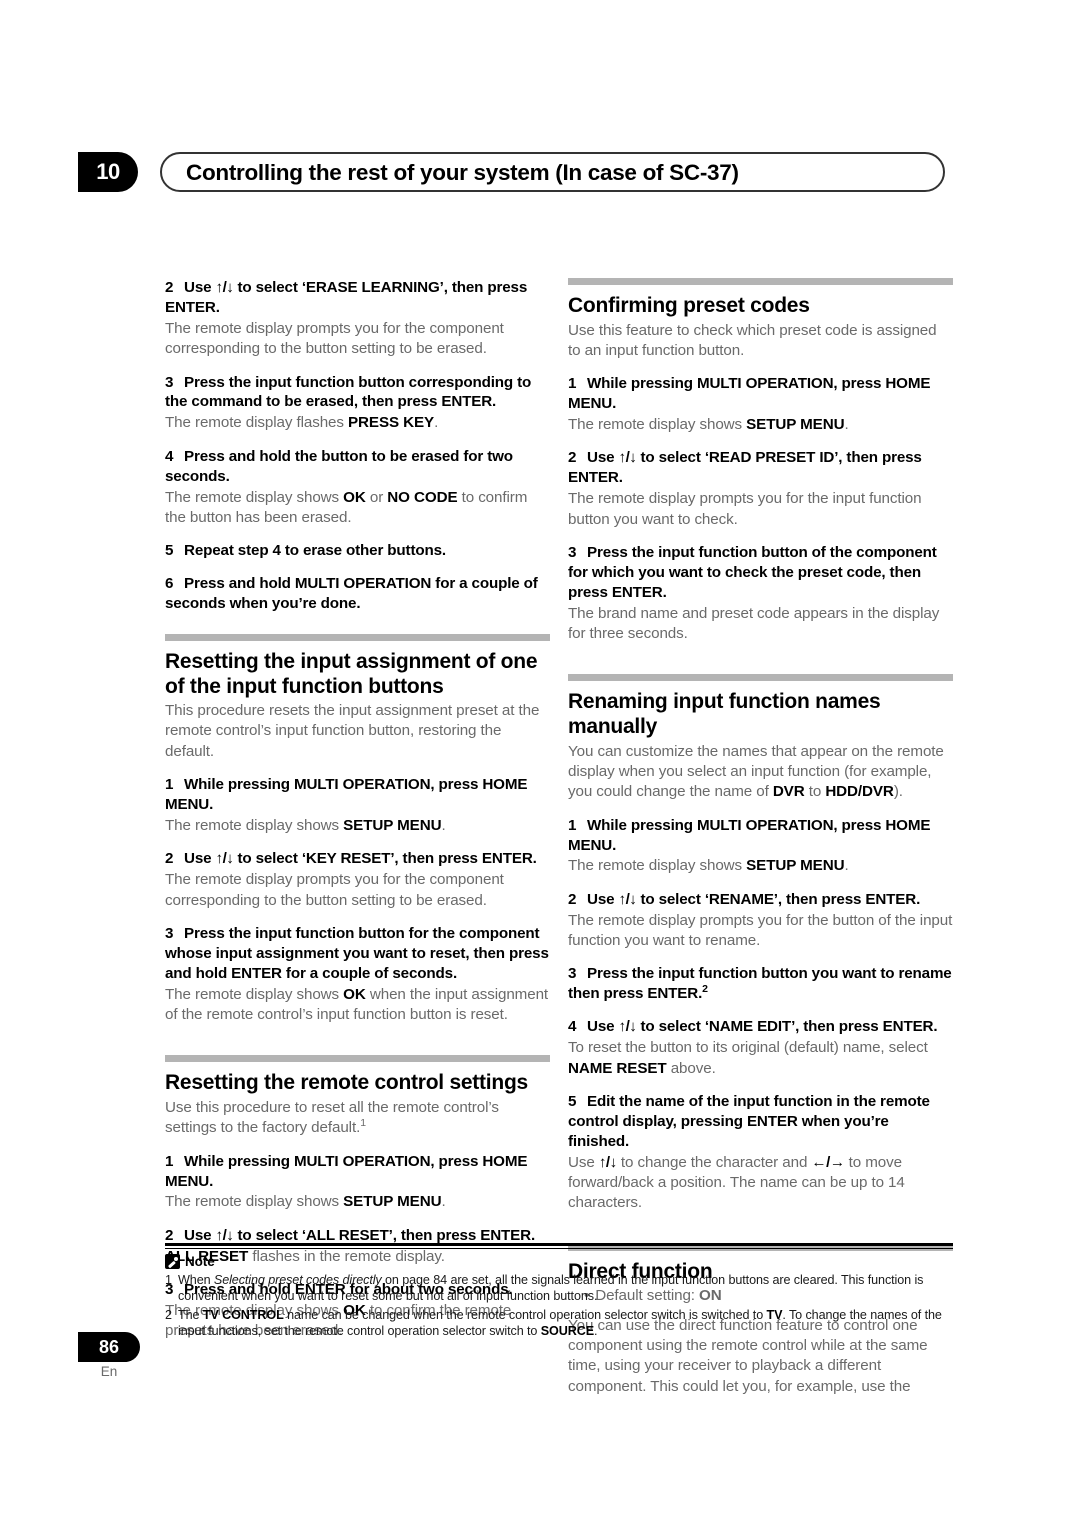 The image size is (1080, 1527). Describe the element at coordinates (391, 423) in the screenshot. I see `body-bold: PRESS KEY` at that location.